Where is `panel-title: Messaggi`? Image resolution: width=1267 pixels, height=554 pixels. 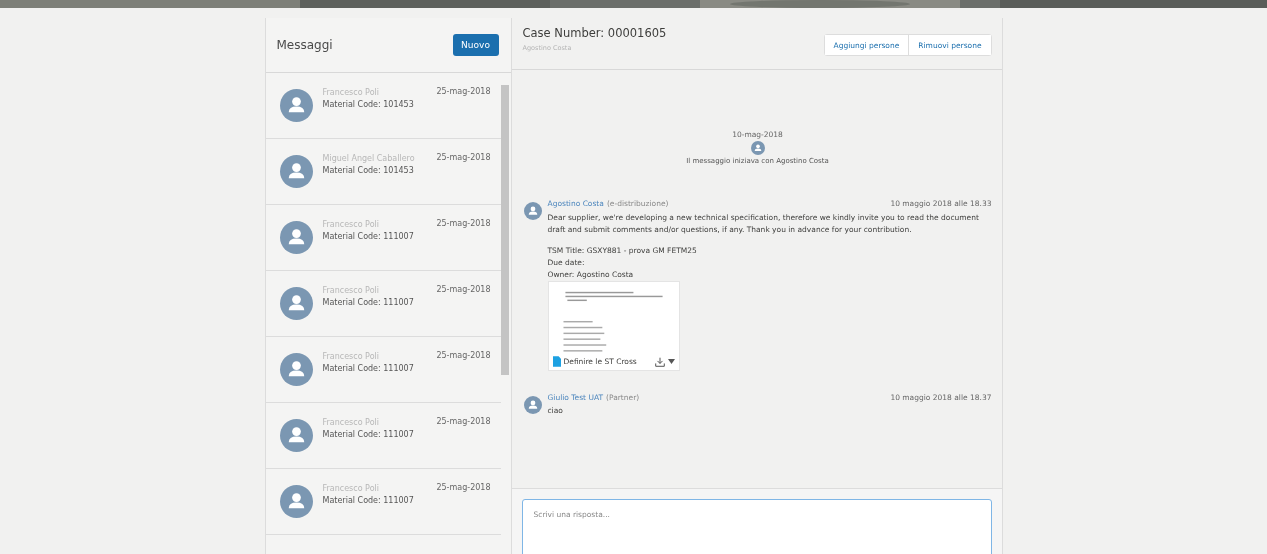
panel-title: Messaggi is located at coordinates (304, 45).